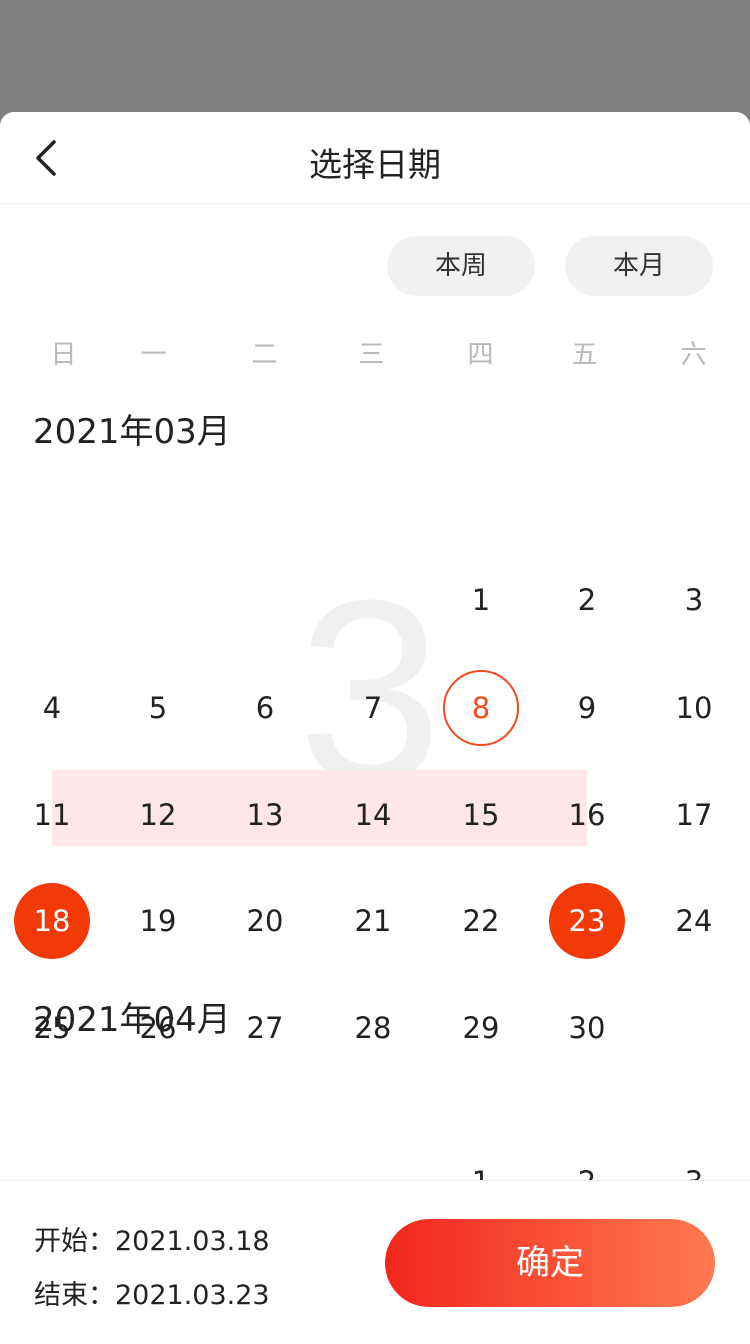 This screenshot has width=750, height=1344. Describe the element at coordinates (158, 1028) in the screenshot. I see `day-cell: 26` at that location.